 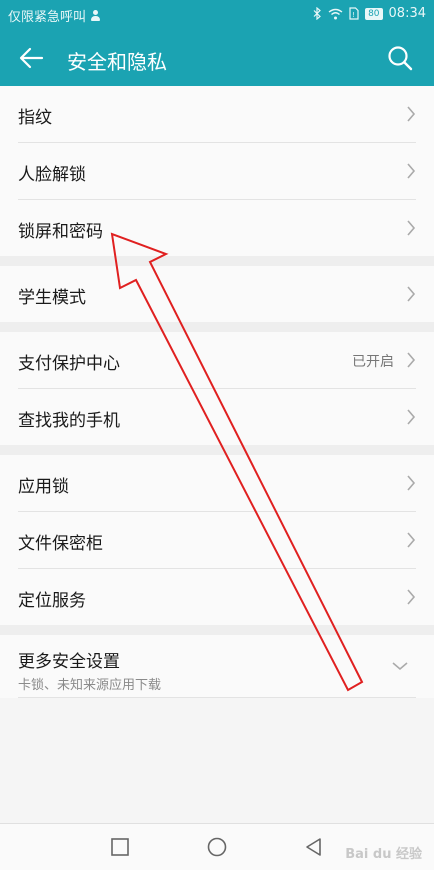 What do you see at coordinates (52, 175) in the screenshot?
I see `item-label: 人脸解锁` at bounding box center [52, 175].